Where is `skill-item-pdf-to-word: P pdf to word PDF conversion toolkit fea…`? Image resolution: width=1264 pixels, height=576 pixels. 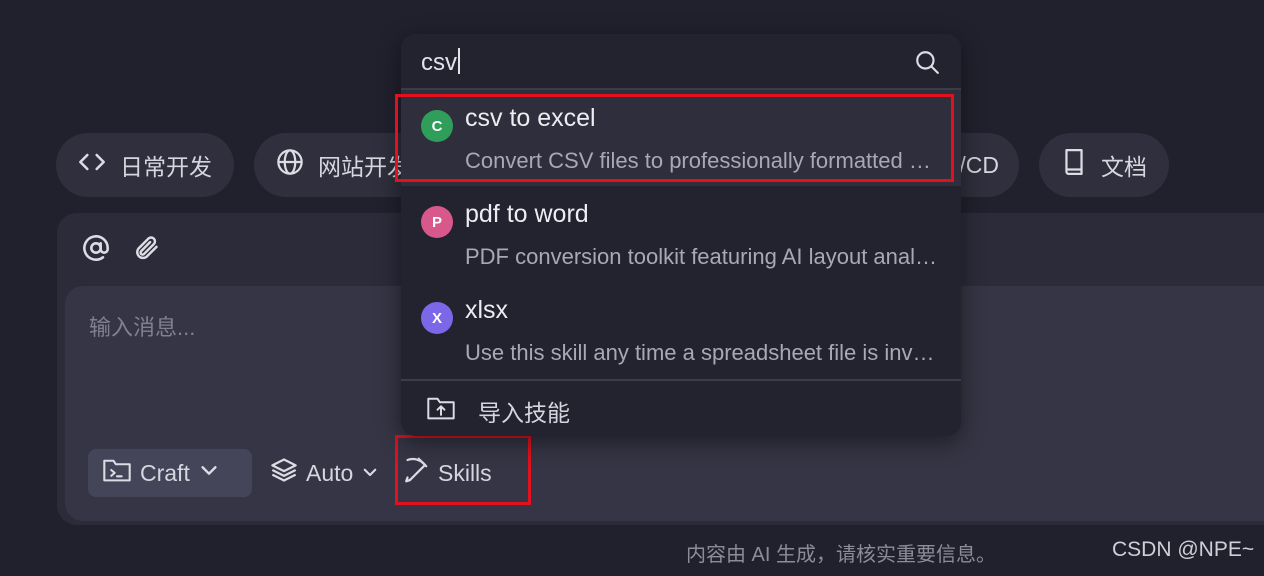 skill-item-pdf-to-word: P pdf to word PDF conversion toolkit fea… is located at coordinates (681, 234).